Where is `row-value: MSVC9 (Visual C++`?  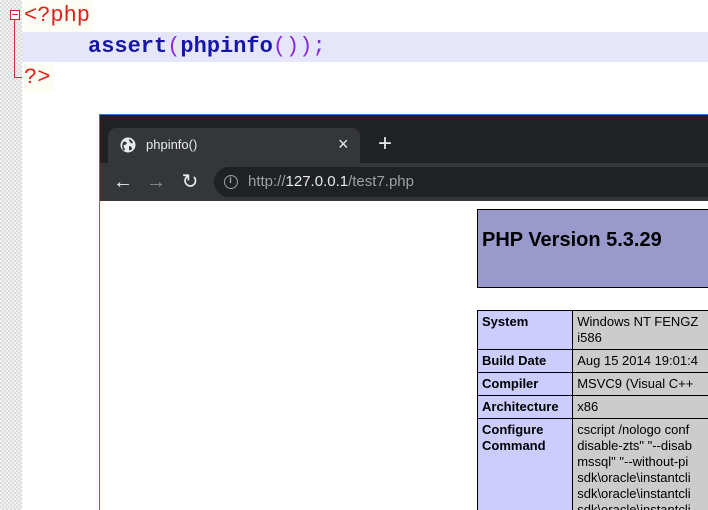 row-value: MSVC9 (Visual C++ is located at coordinates (640, 384).